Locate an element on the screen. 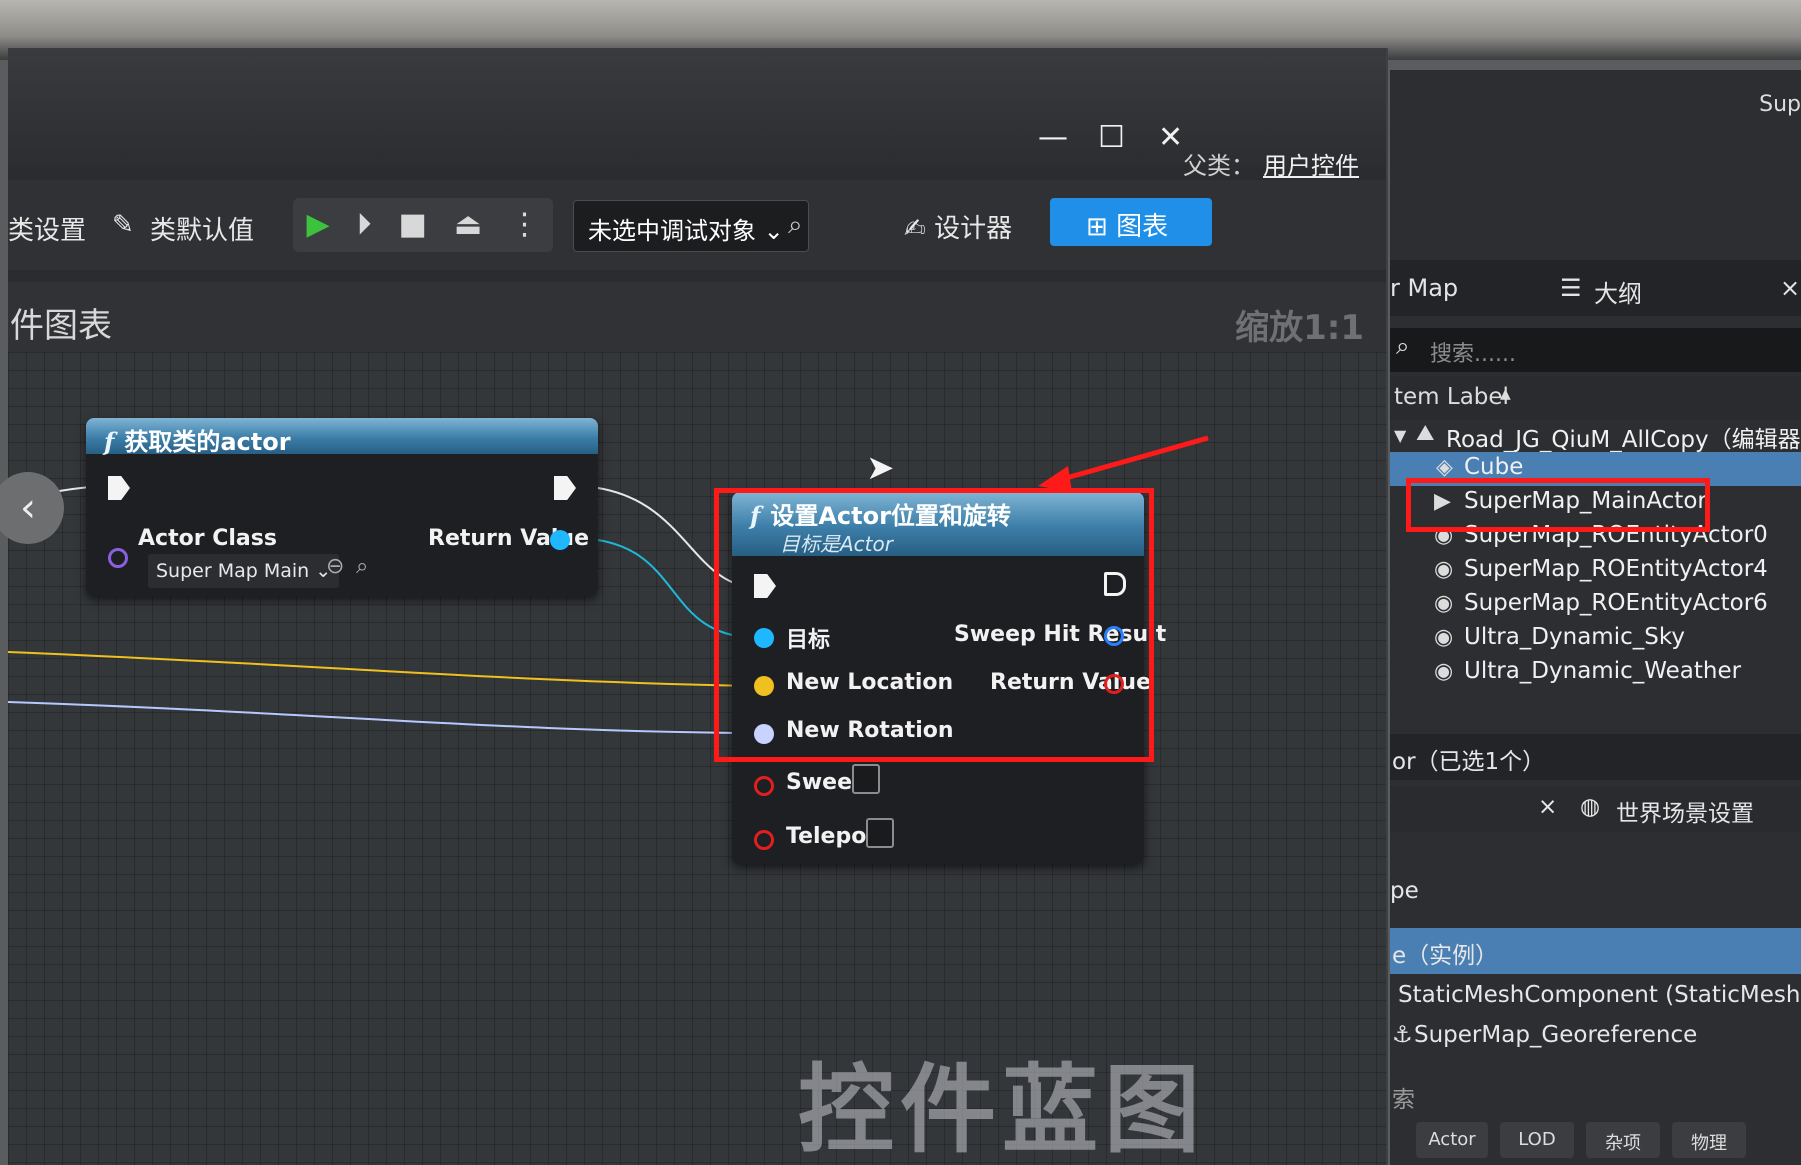  tree-item: ◉ SuperMap_ROEntityActor6 is located at coordinates (1595, 605).